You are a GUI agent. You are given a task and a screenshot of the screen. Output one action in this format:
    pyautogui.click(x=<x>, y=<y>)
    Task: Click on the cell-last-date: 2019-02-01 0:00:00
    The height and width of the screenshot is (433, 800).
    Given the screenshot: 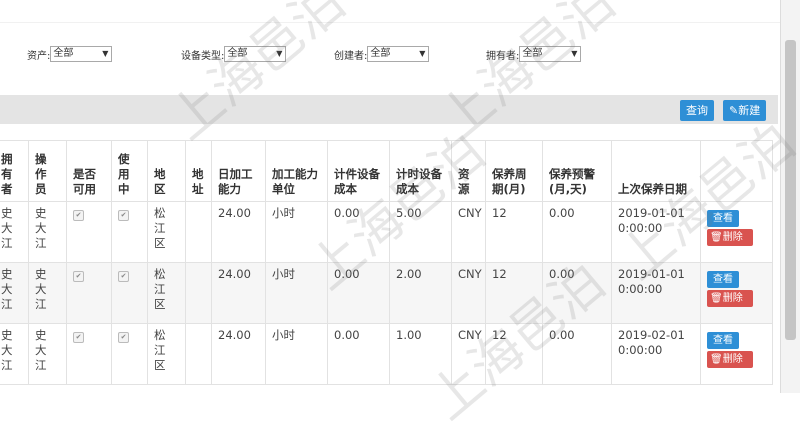 What is the action you would take?
    pyautogui.click(x=656, y=354)
    